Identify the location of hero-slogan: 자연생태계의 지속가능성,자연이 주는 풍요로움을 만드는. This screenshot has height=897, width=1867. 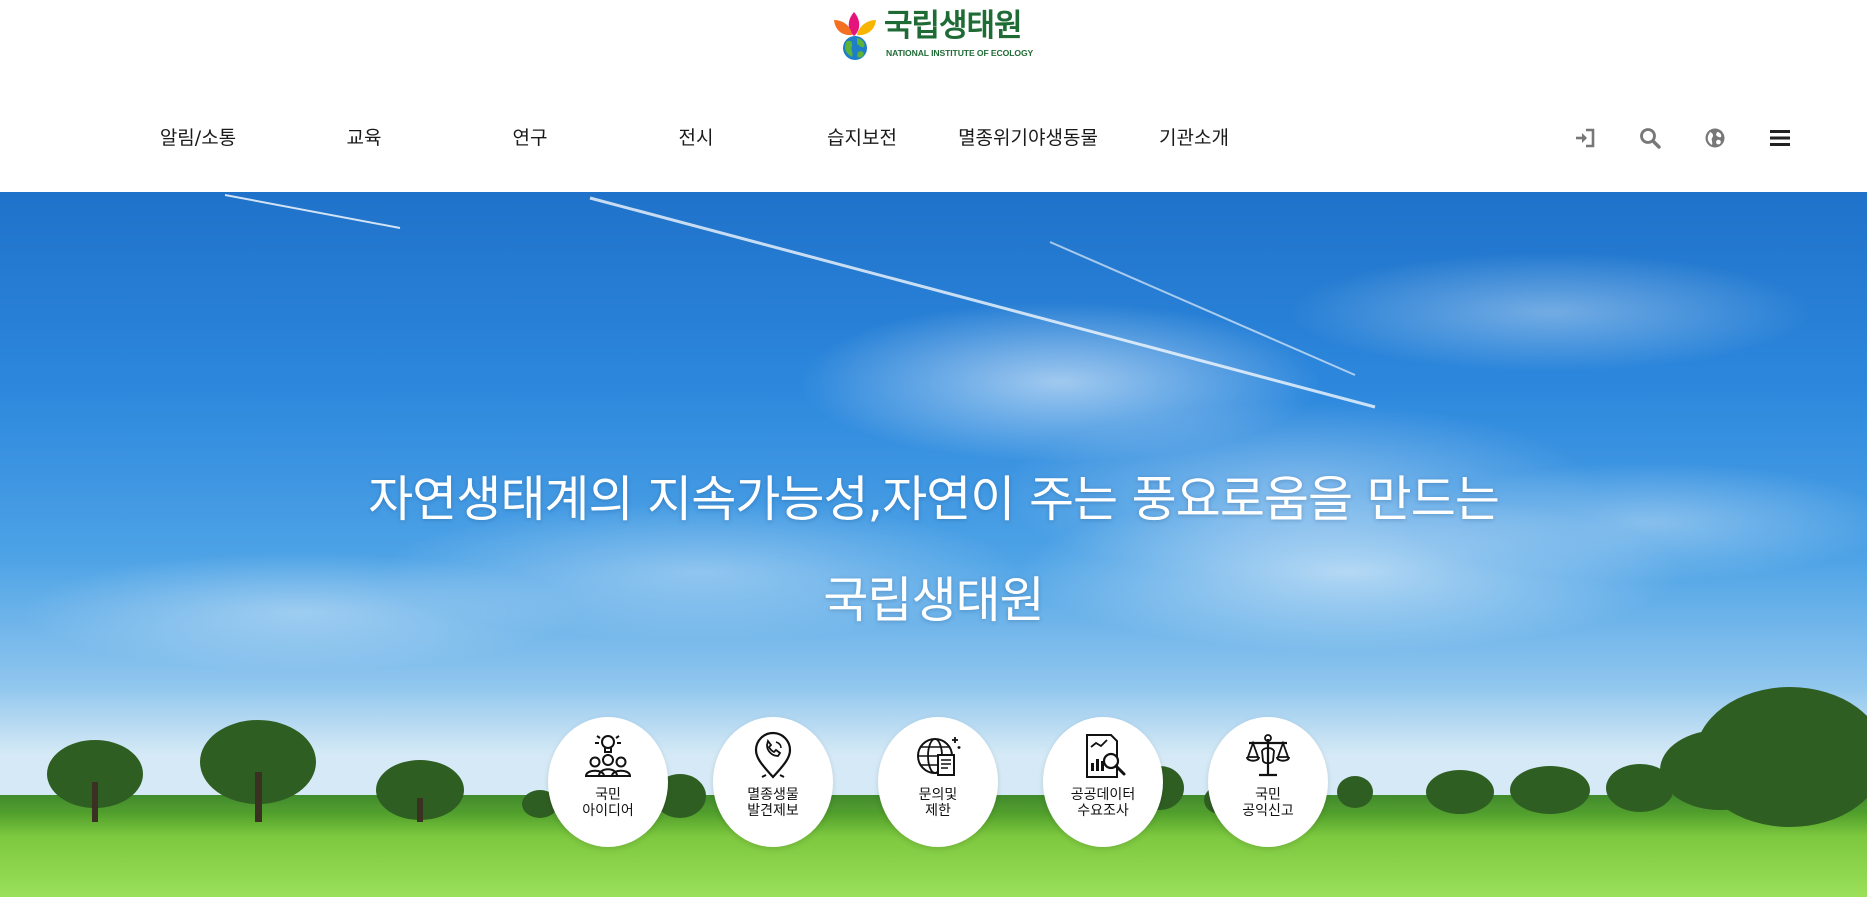
(934, 499).